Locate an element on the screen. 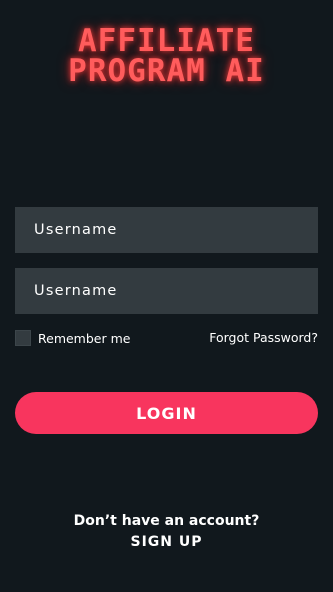  remember-me-checkbox is located at coordinates (23, 338).